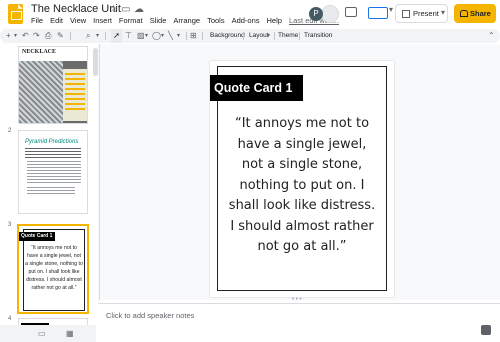  What do you see at coordinates (141, 36) in the screenshot?
I see `image-icon: ▨` at bounding box center [141, 36].